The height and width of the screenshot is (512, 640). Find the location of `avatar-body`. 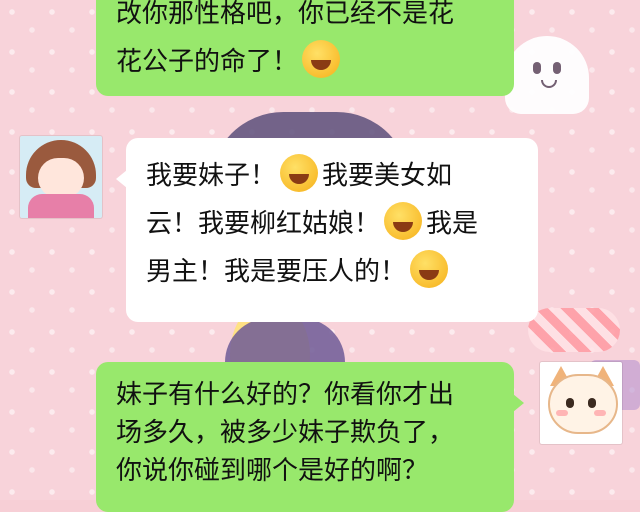

avatar-body is located at coordinates (61, 206).